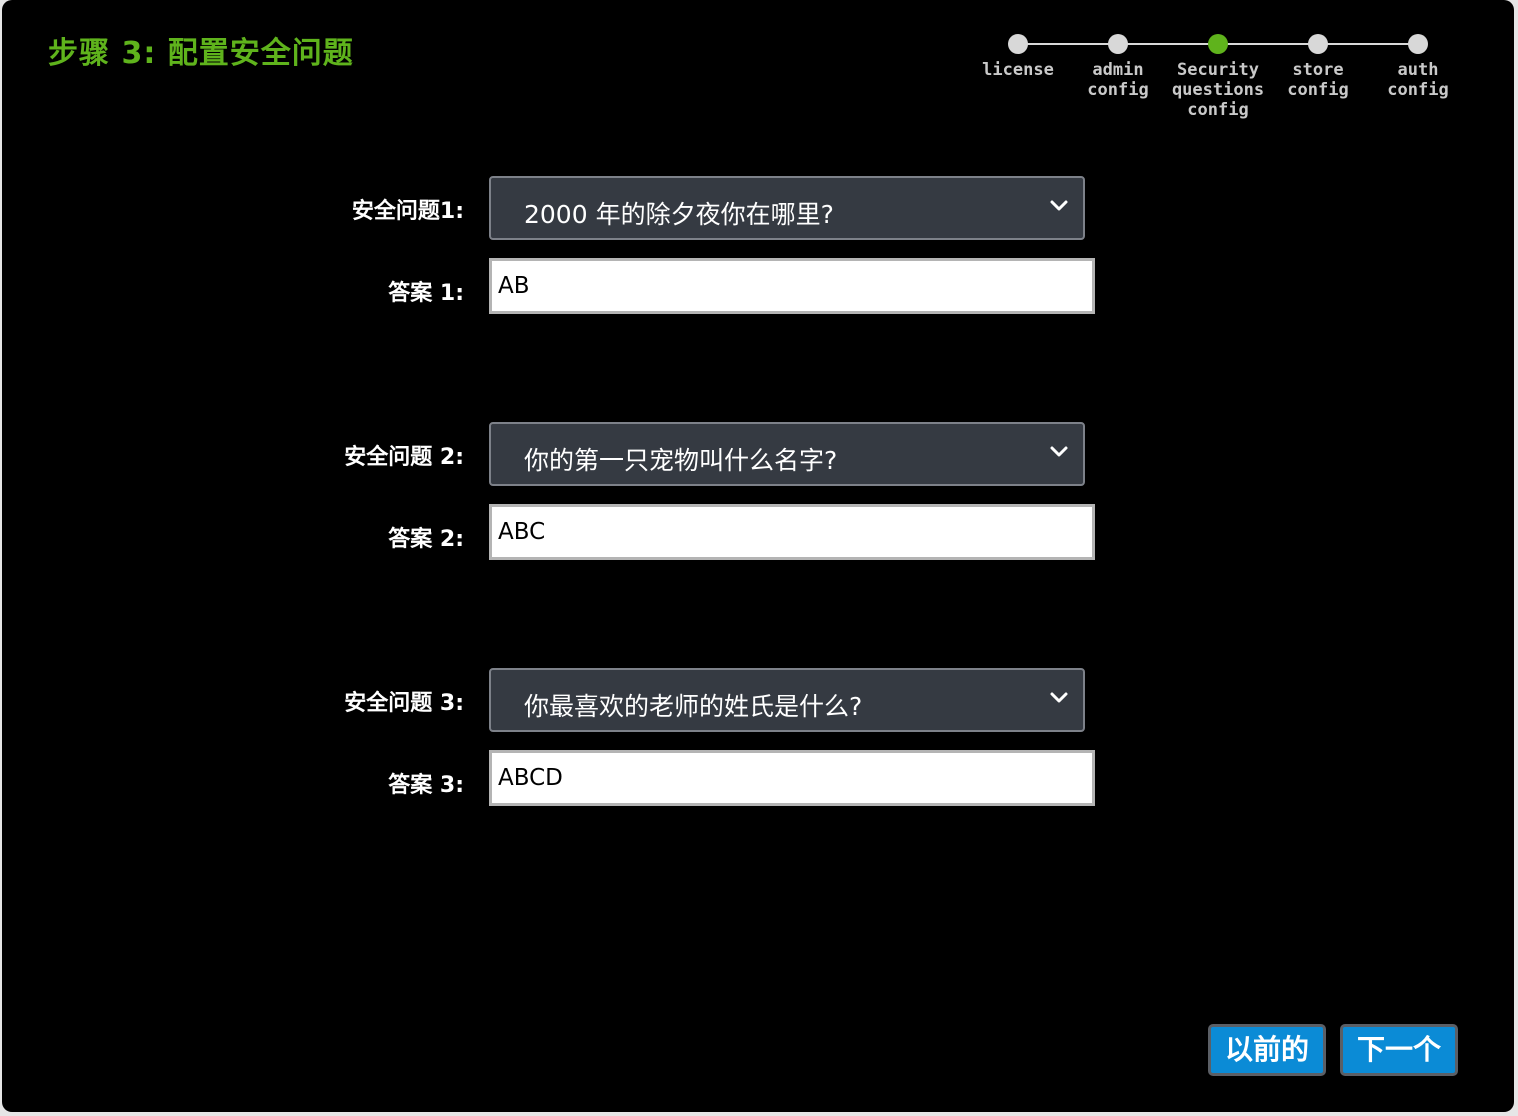 The height and width of the screenshot is (1116, 1518). I want to click on tracker-label: admin config, so click(1118, 80).